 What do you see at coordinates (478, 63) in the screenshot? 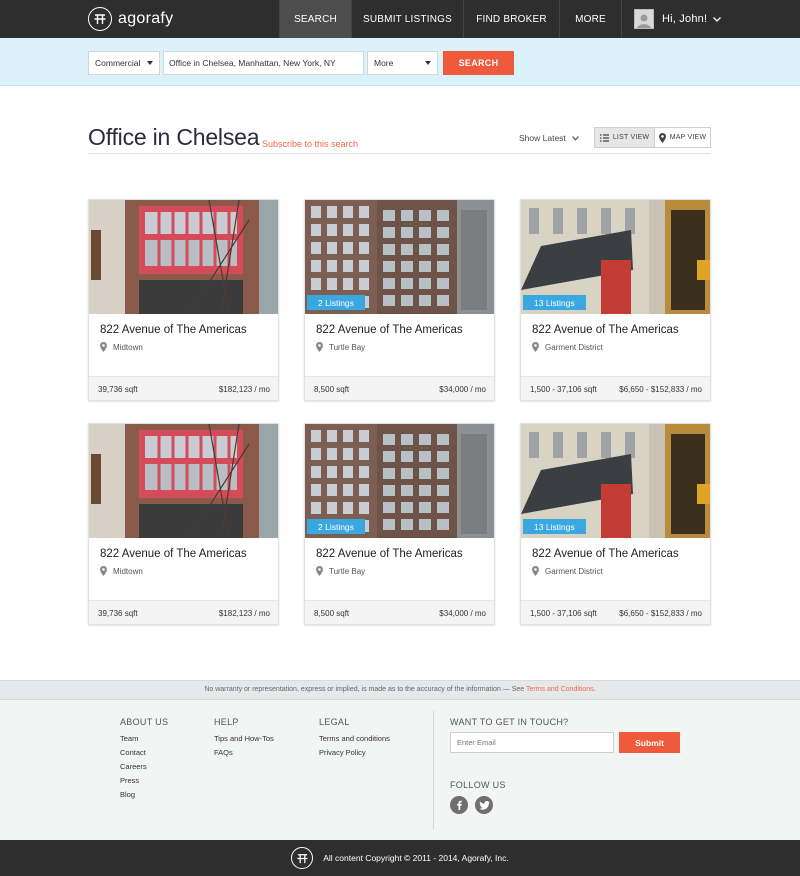
I see `search-button: SEARCH` at bounding box center [478, 63].